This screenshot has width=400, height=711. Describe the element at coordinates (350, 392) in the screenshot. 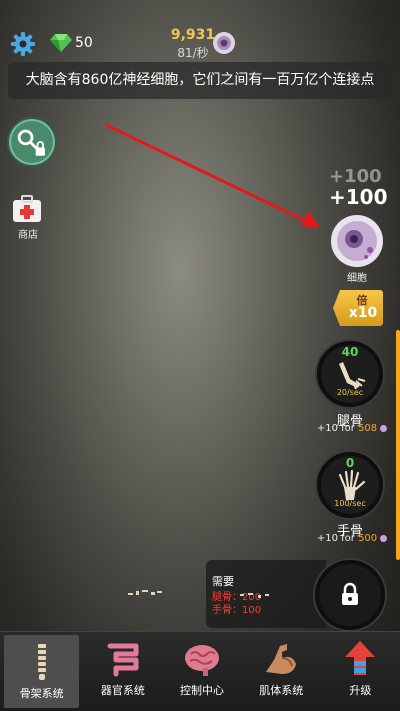

I see `leg-bone-rate: 20/sec` at that location.